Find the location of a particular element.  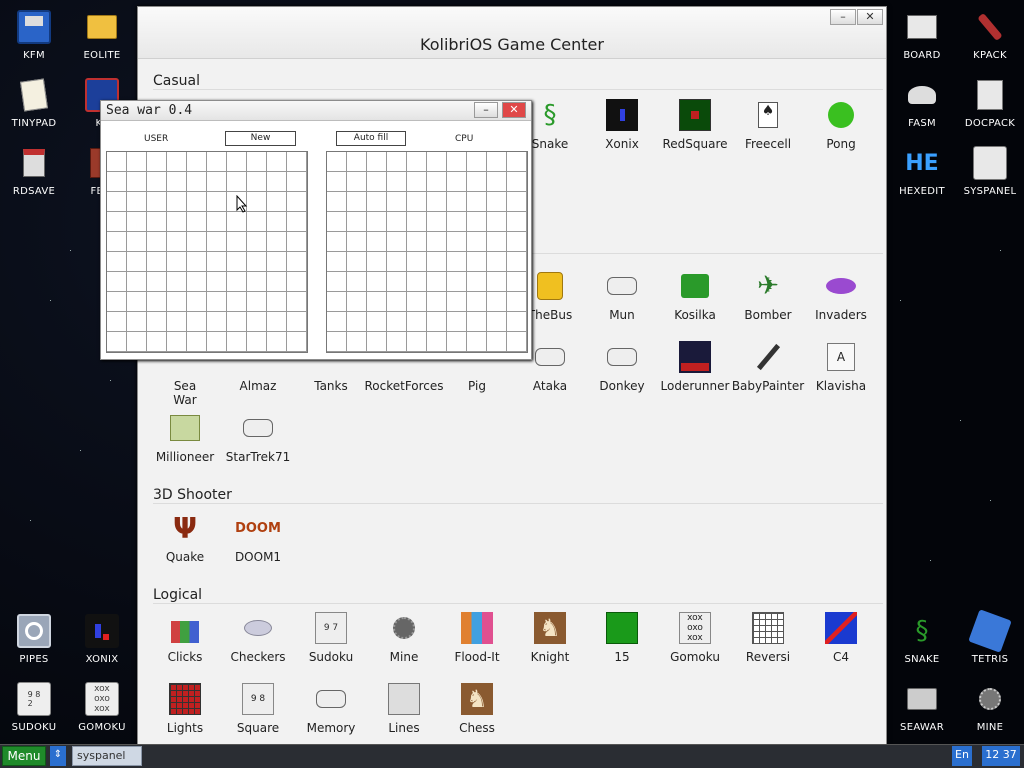

desktop-icon-xonix: XONIX is located at coordinates (102, 638).